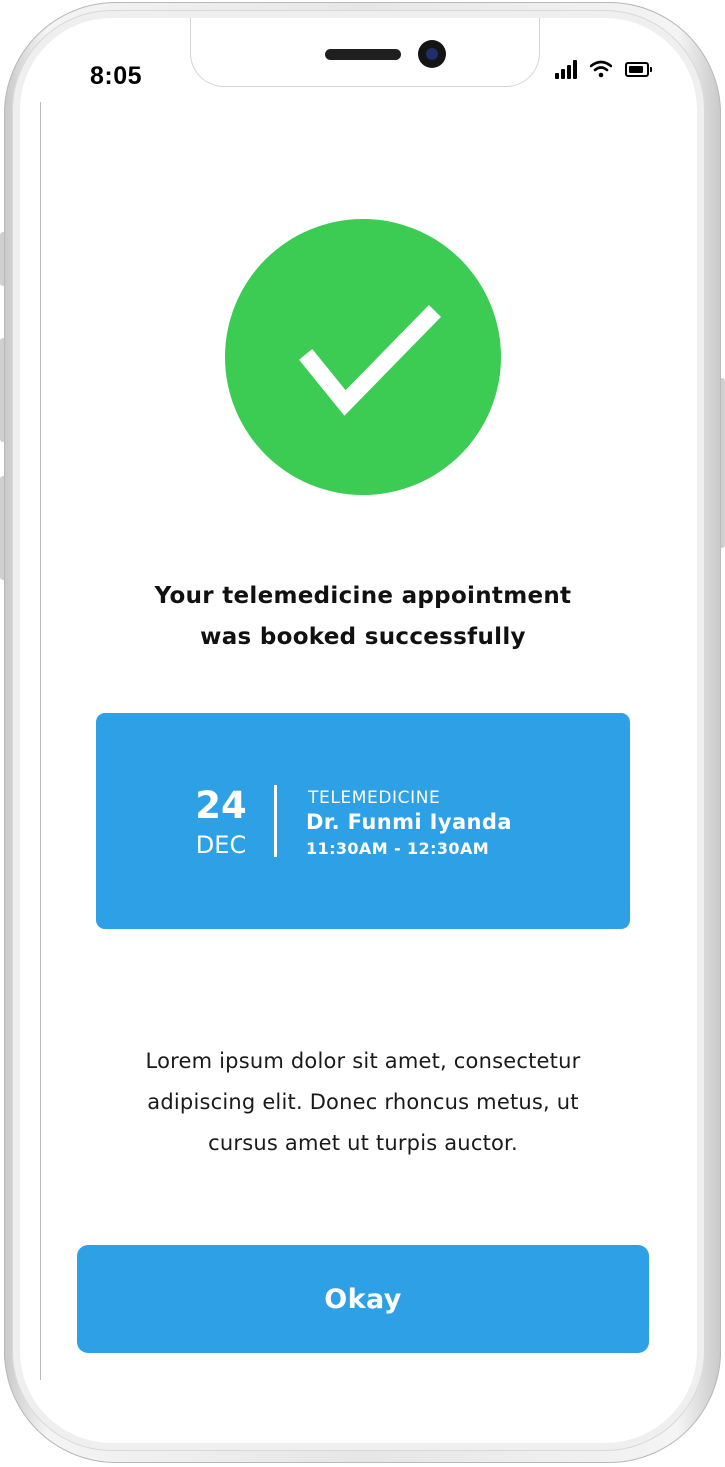 The height and width of the screenshot is (1467, 725). Describe the element at coordinates (363, 1143) in the screenshot. I see `description-line: cursus amet ut turpis auctor.` at that location.